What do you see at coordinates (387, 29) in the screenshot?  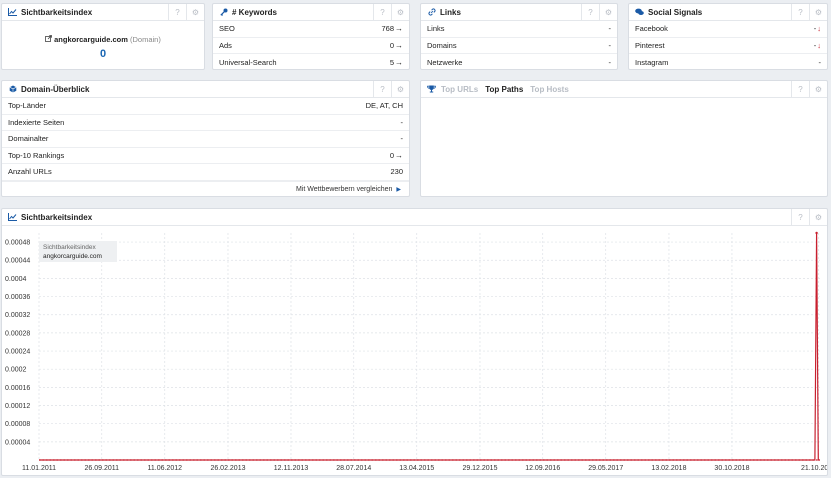 I see `row-value: 768` at bounding box center [387, 29].